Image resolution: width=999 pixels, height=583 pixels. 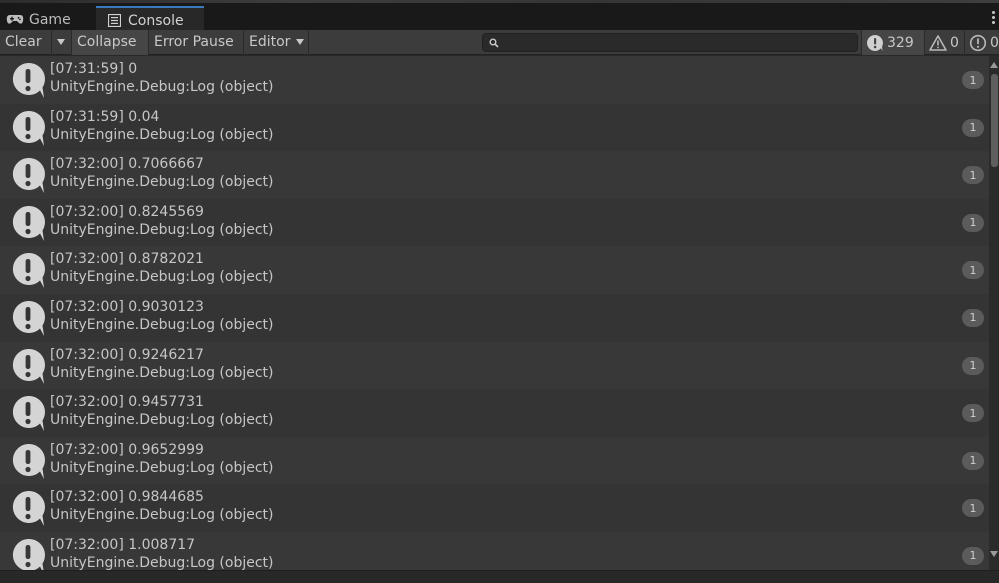 I want to click on error-count: 0, so click(x=994, y=42).